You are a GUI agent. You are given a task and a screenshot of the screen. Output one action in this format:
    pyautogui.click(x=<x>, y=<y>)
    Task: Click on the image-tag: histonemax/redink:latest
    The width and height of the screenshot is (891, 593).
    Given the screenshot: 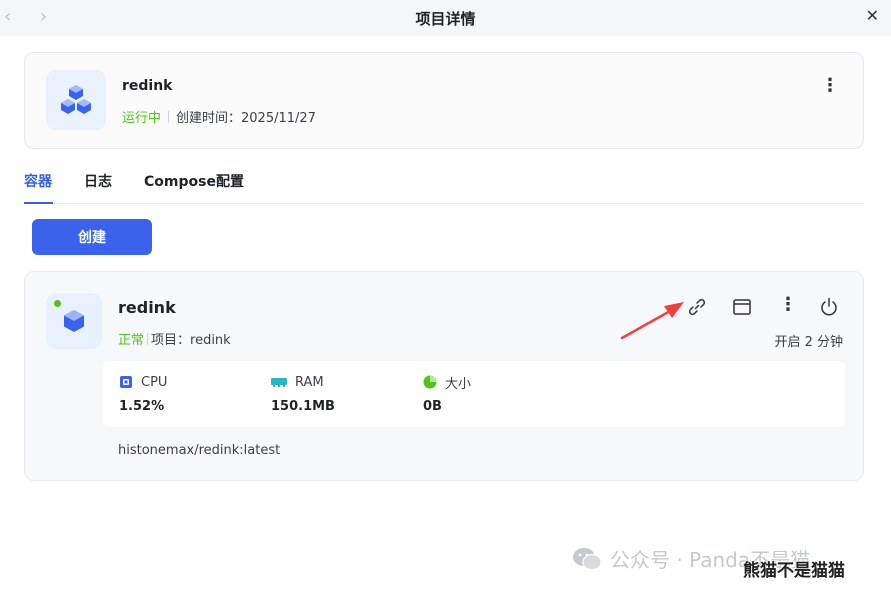 What is the action you would take?
    pyautogui.click(x=199, y=450)
    